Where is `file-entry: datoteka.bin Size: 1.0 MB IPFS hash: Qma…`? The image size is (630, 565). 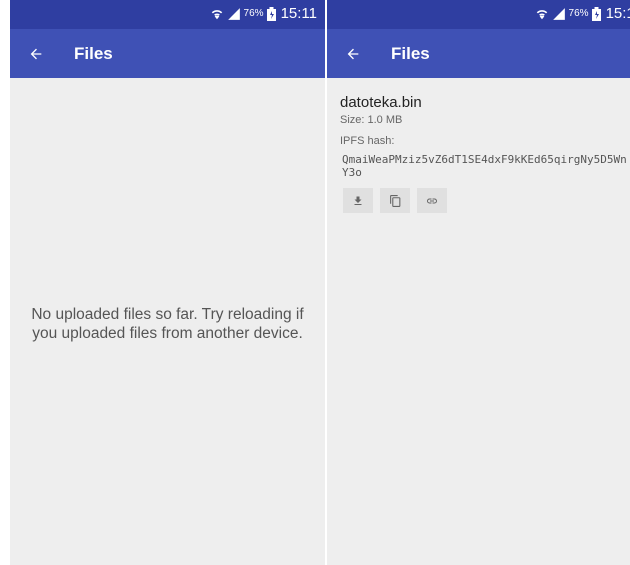 file-entry: datoteka.bin Size: 1.0 MB IPFS hash: Qma… is located at coordinates (483, 153).